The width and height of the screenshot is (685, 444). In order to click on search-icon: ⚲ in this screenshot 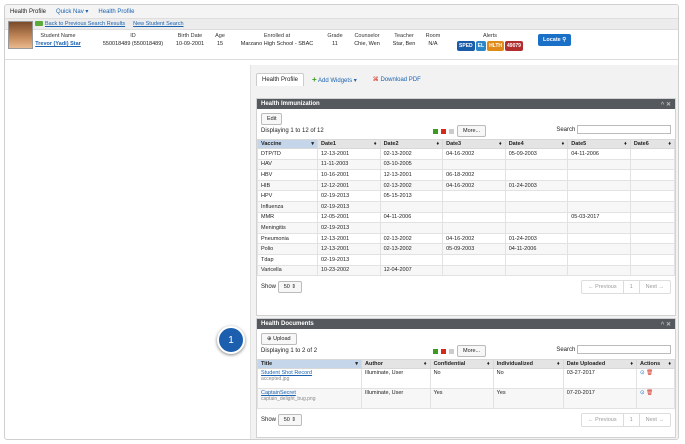, I will do `click(564, 40)`.